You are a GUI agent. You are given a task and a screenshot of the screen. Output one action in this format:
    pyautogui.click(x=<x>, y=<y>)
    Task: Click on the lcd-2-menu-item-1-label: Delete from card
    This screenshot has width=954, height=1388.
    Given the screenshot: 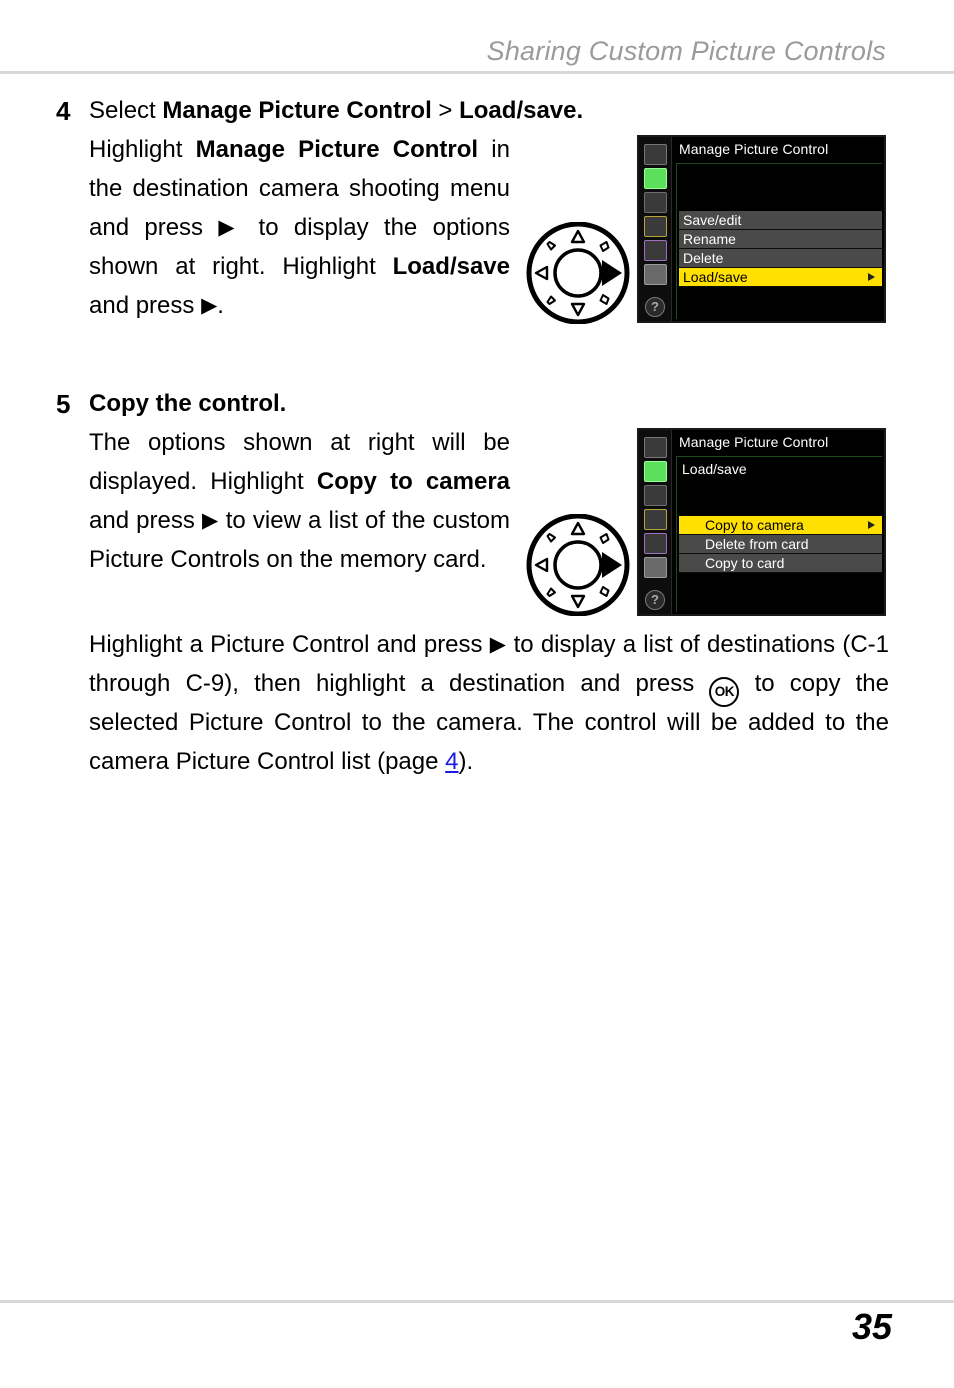 What is the action you would take?
    pyautogui.click(x=757, y=544)
    